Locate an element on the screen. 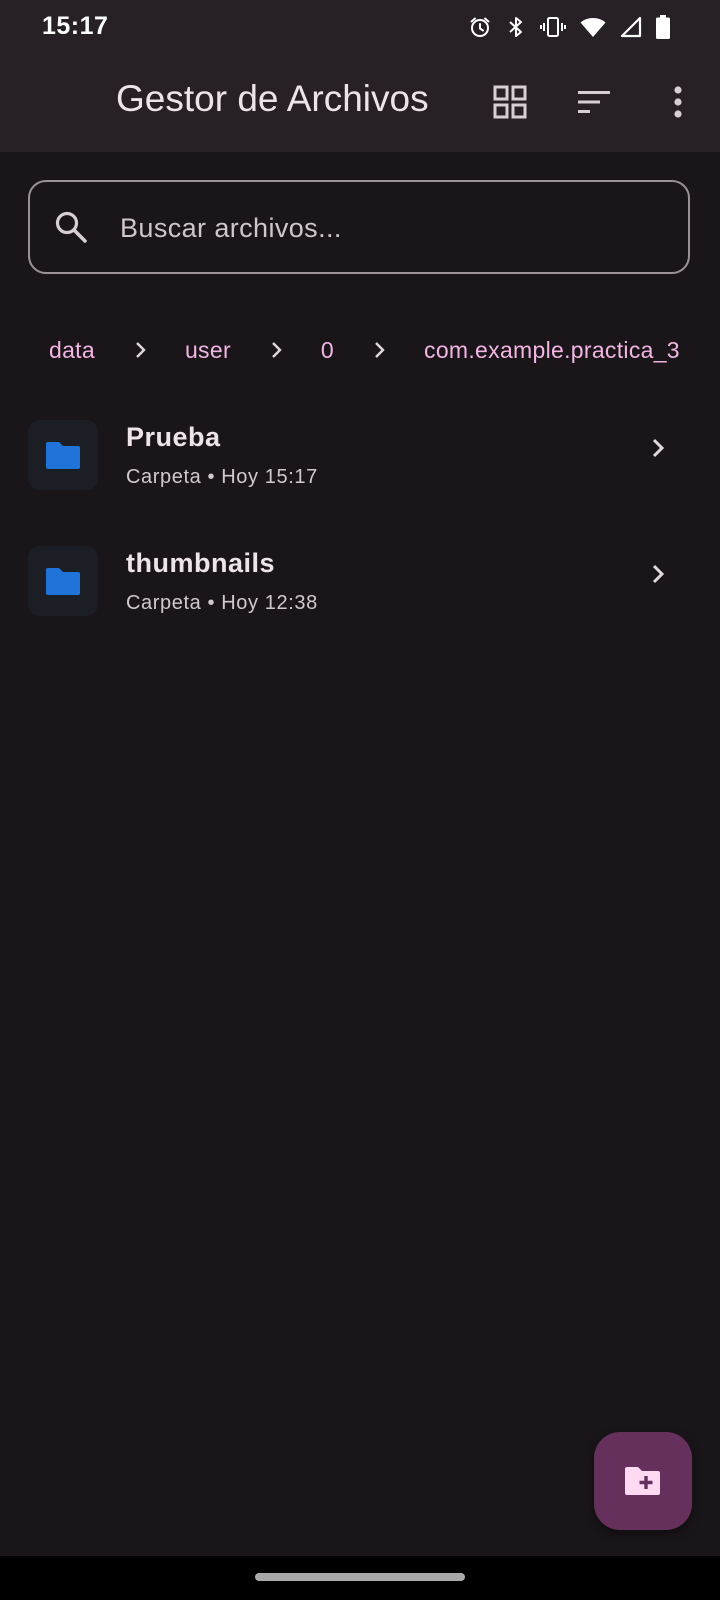 This screenshot has width=720, height=1600. breadcrumb-item-user: user is located at coordinates (208, 350).